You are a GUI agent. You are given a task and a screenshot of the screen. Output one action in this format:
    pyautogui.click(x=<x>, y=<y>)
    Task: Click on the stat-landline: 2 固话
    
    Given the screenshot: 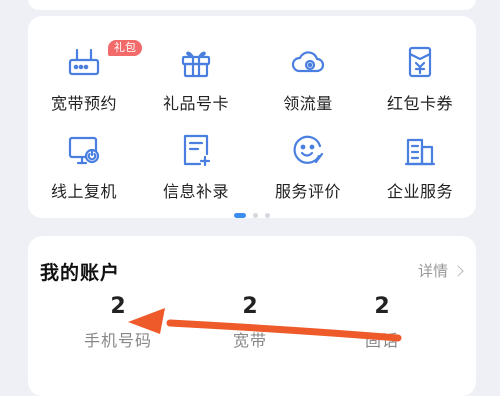 What is the action you would take?
    pyautogui.click(x=382, y=322)
    